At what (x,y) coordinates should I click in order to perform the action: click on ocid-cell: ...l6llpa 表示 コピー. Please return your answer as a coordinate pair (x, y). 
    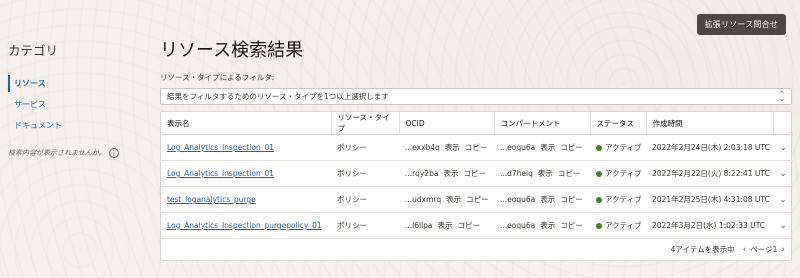
    Looking at the image, I should click on (446, 225).